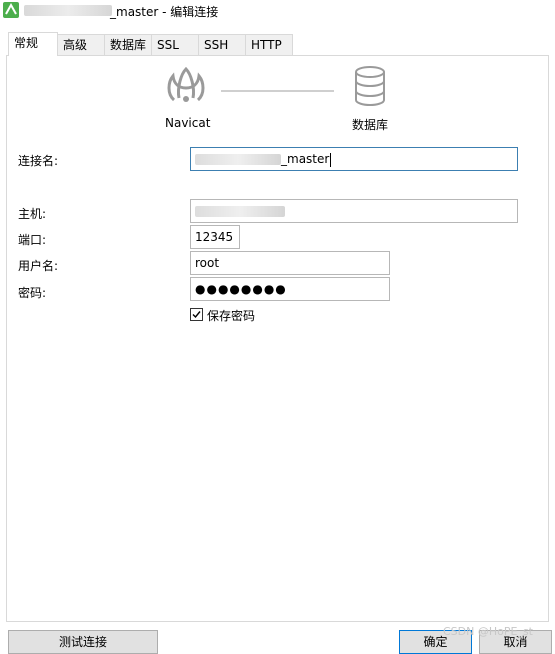 This screenshot has width=555, height=654. Describe the element at coordinates (81, 44) in the screenshot. I see `tab-advanced: 高级` at that location.